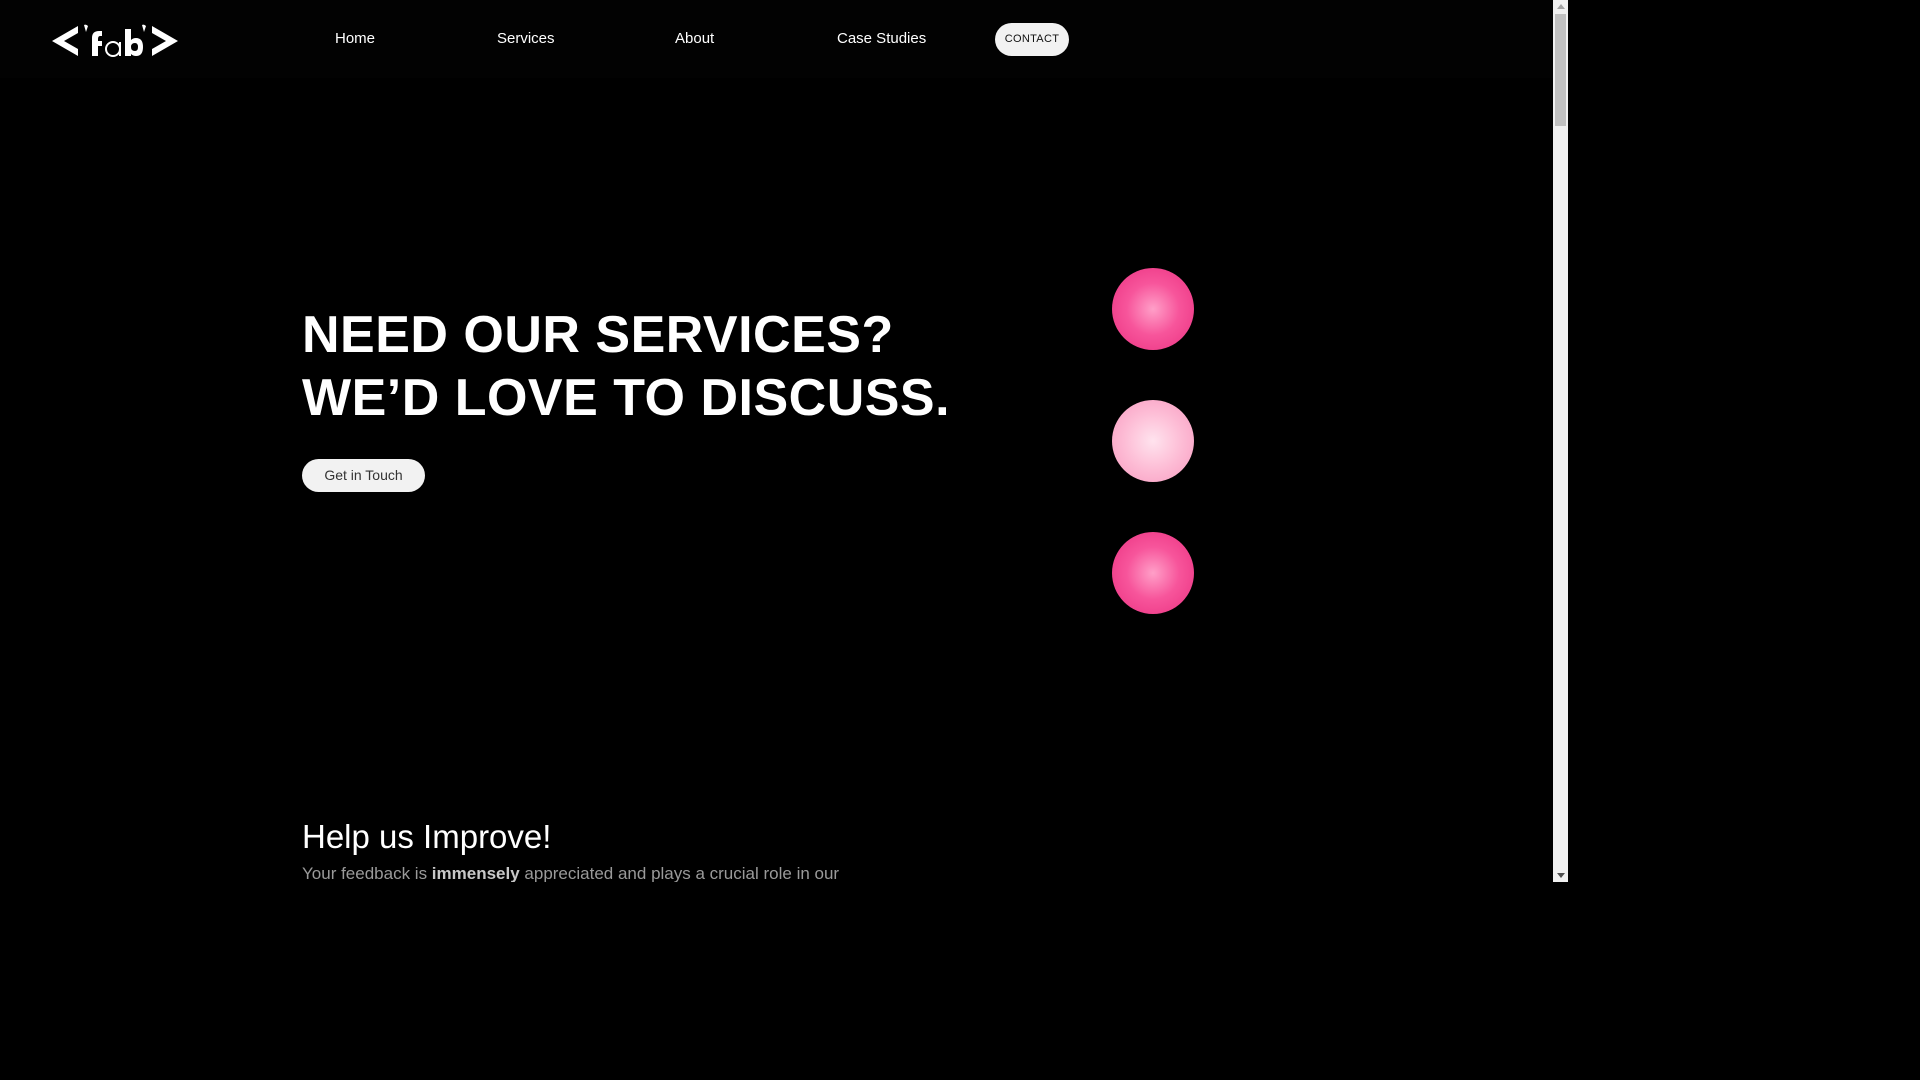  What do you see at coordinates (1560, 441) in the screenshot?
I see `vertical-scrollbar` at bounding box center [1560, 441].